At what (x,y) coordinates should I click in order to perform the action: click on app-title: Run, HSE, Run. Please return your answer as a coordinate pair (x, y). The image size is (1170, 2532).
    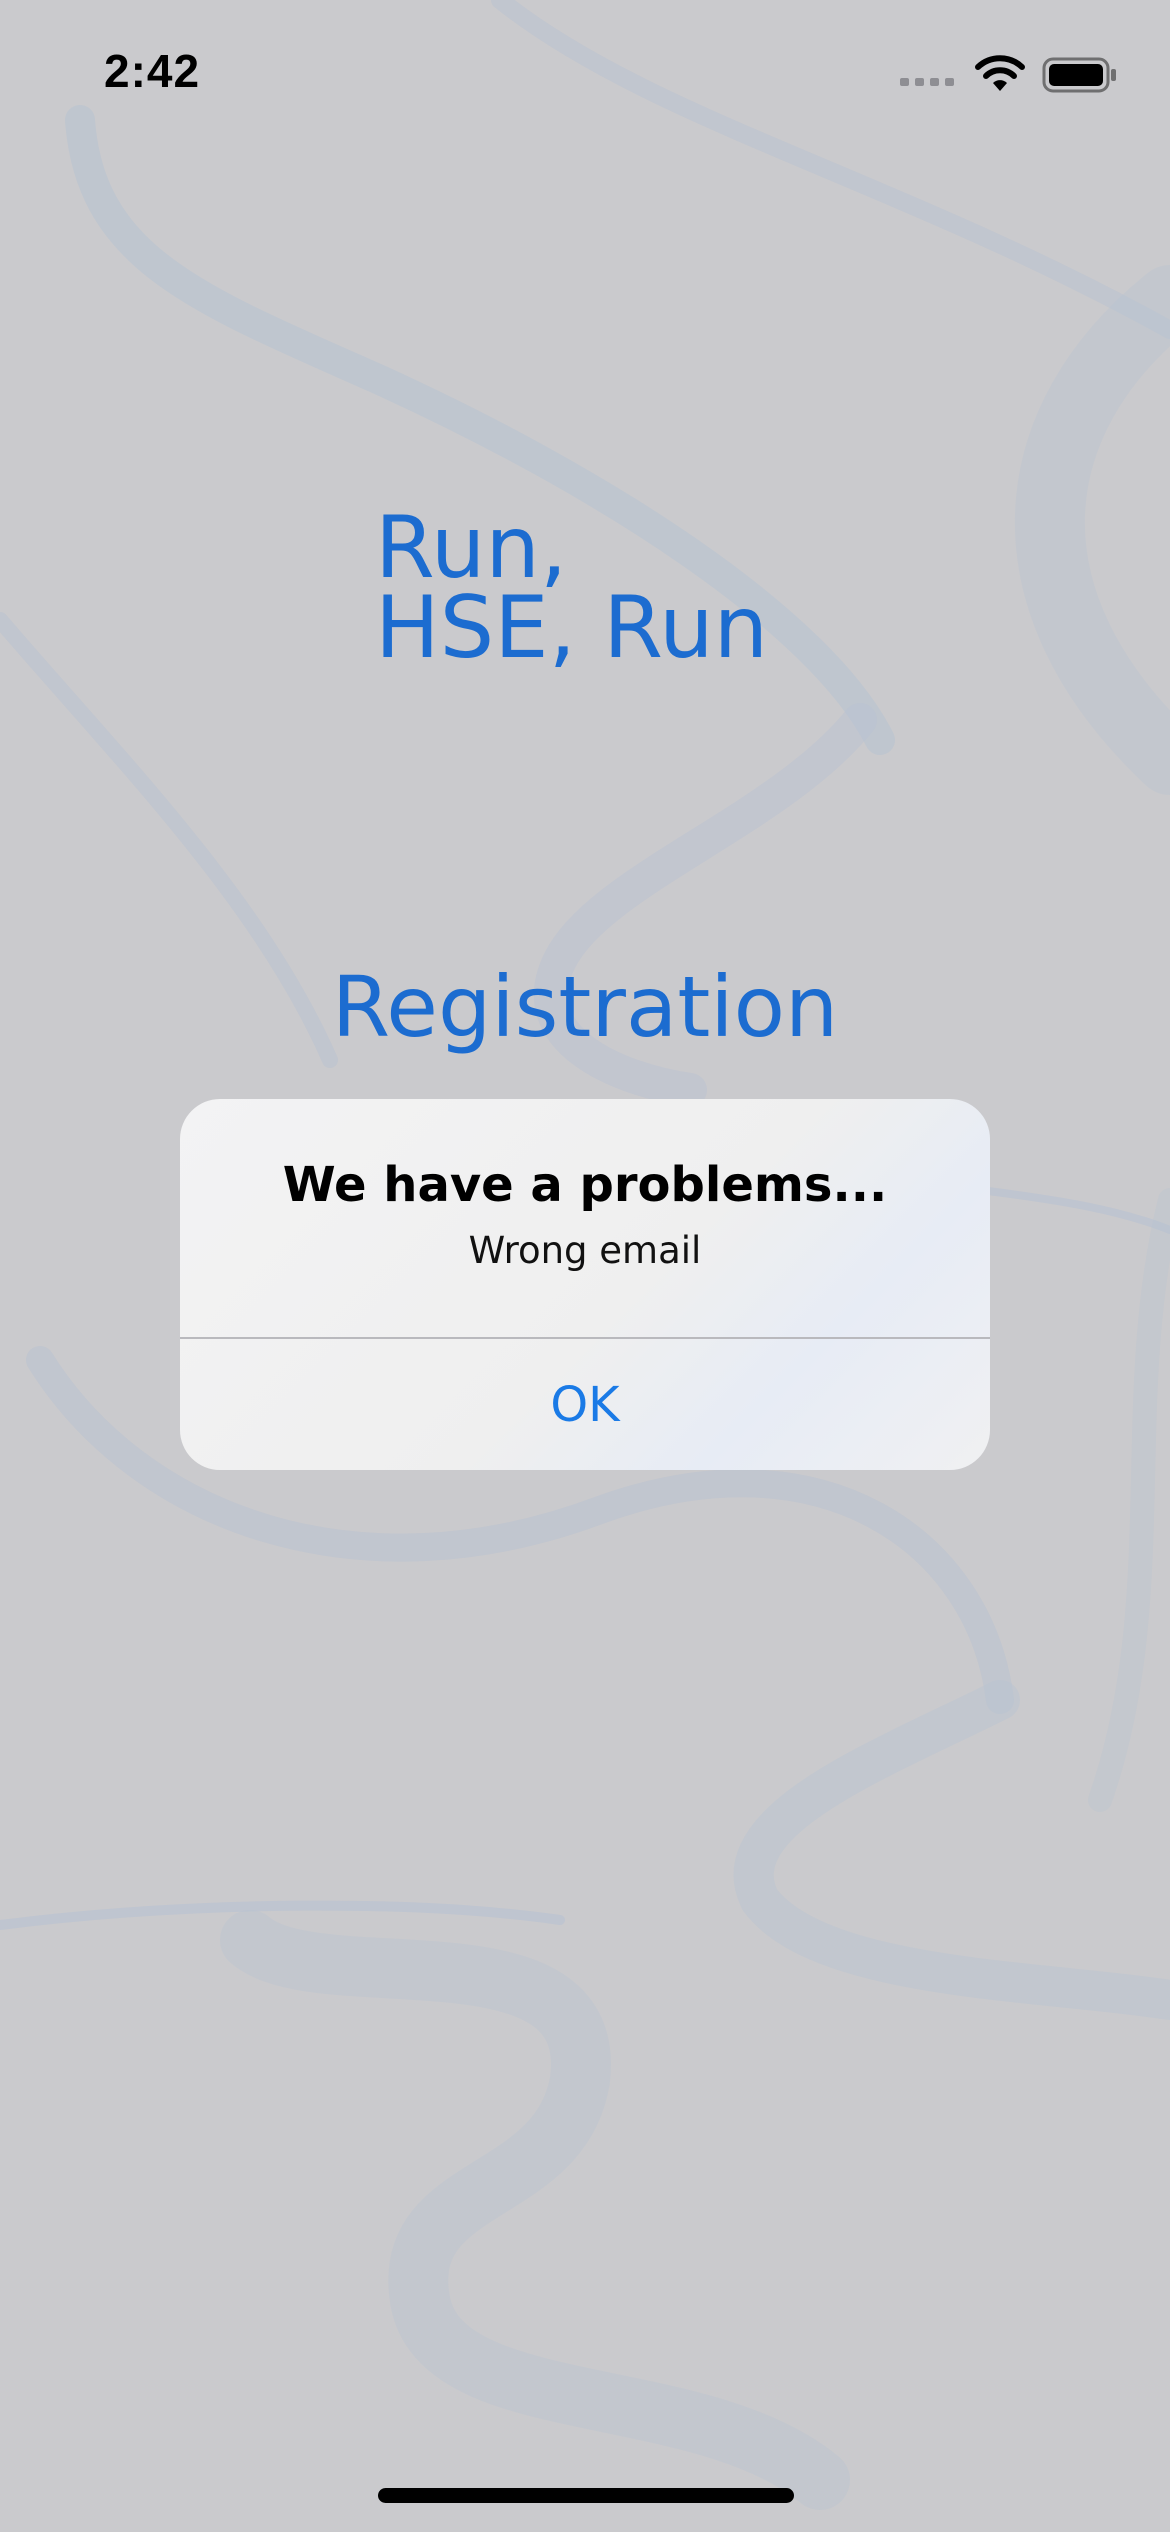
    Looking at the image, I should click on (572, 588).